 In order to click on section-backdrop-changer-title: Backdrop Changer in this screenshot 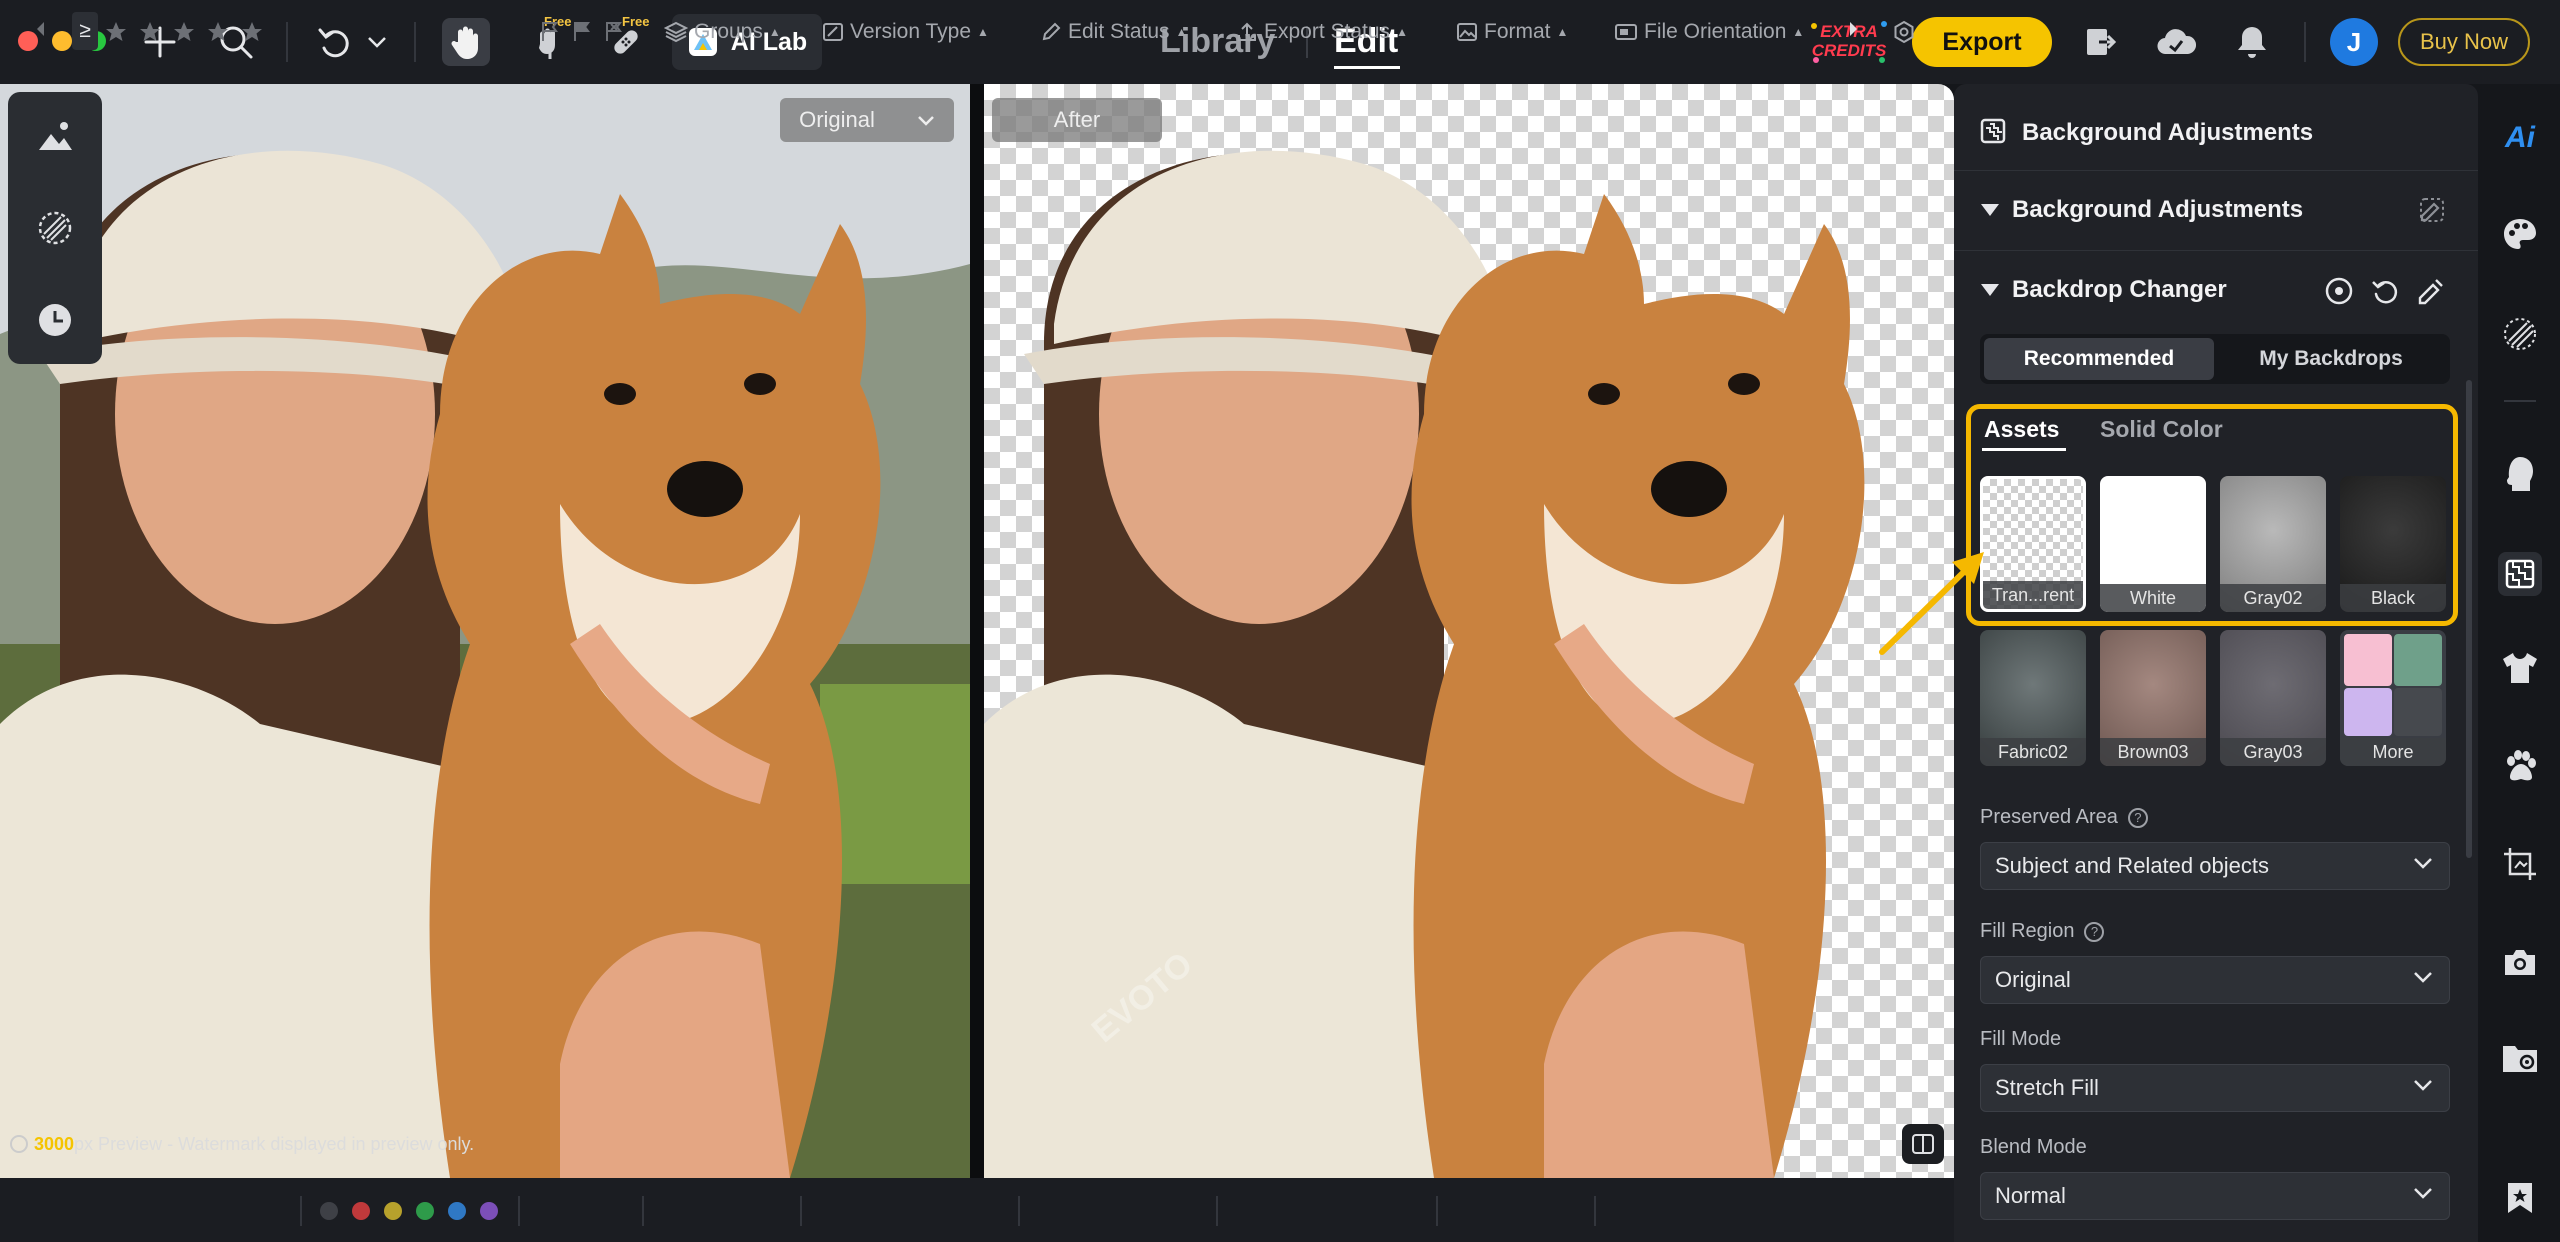, I will do `click(2119, 290)`.